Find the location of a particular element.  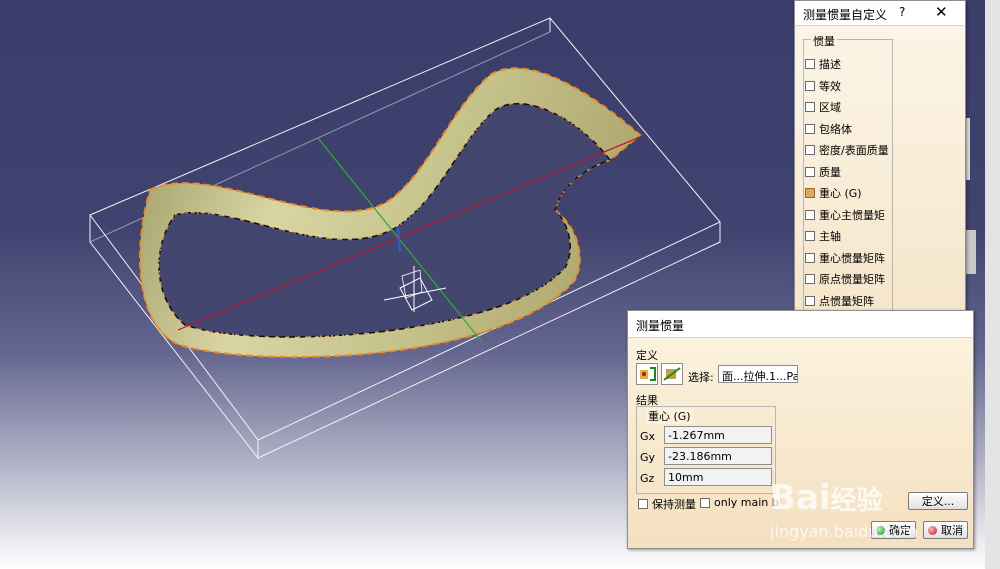

help-button: ? is located at coordinates (902, 12).